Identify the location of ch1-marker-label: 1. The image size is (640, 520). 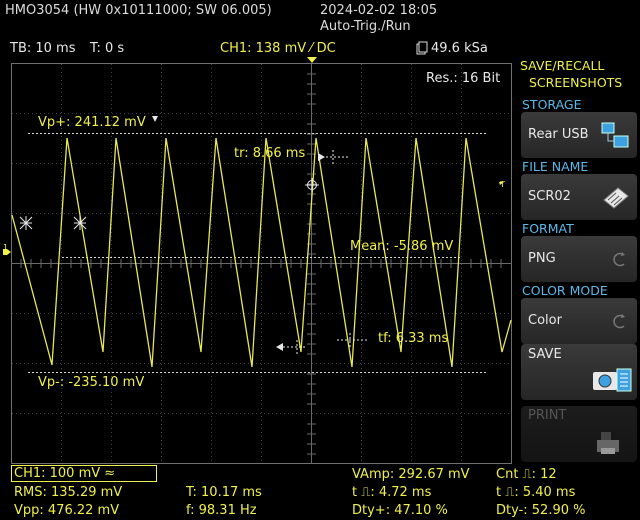
(6, 247).